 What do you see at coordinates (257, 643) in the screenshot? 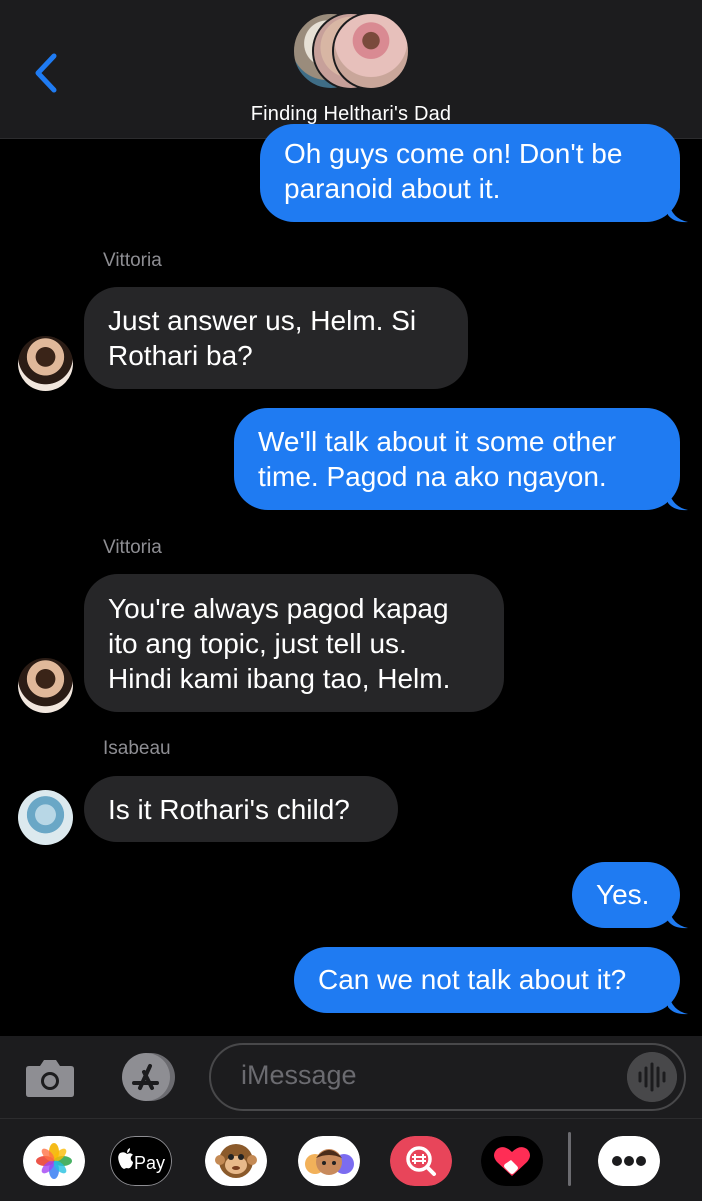
I see `message-line: ito ang topic, just tell us.` at bounding box center [257, 643].